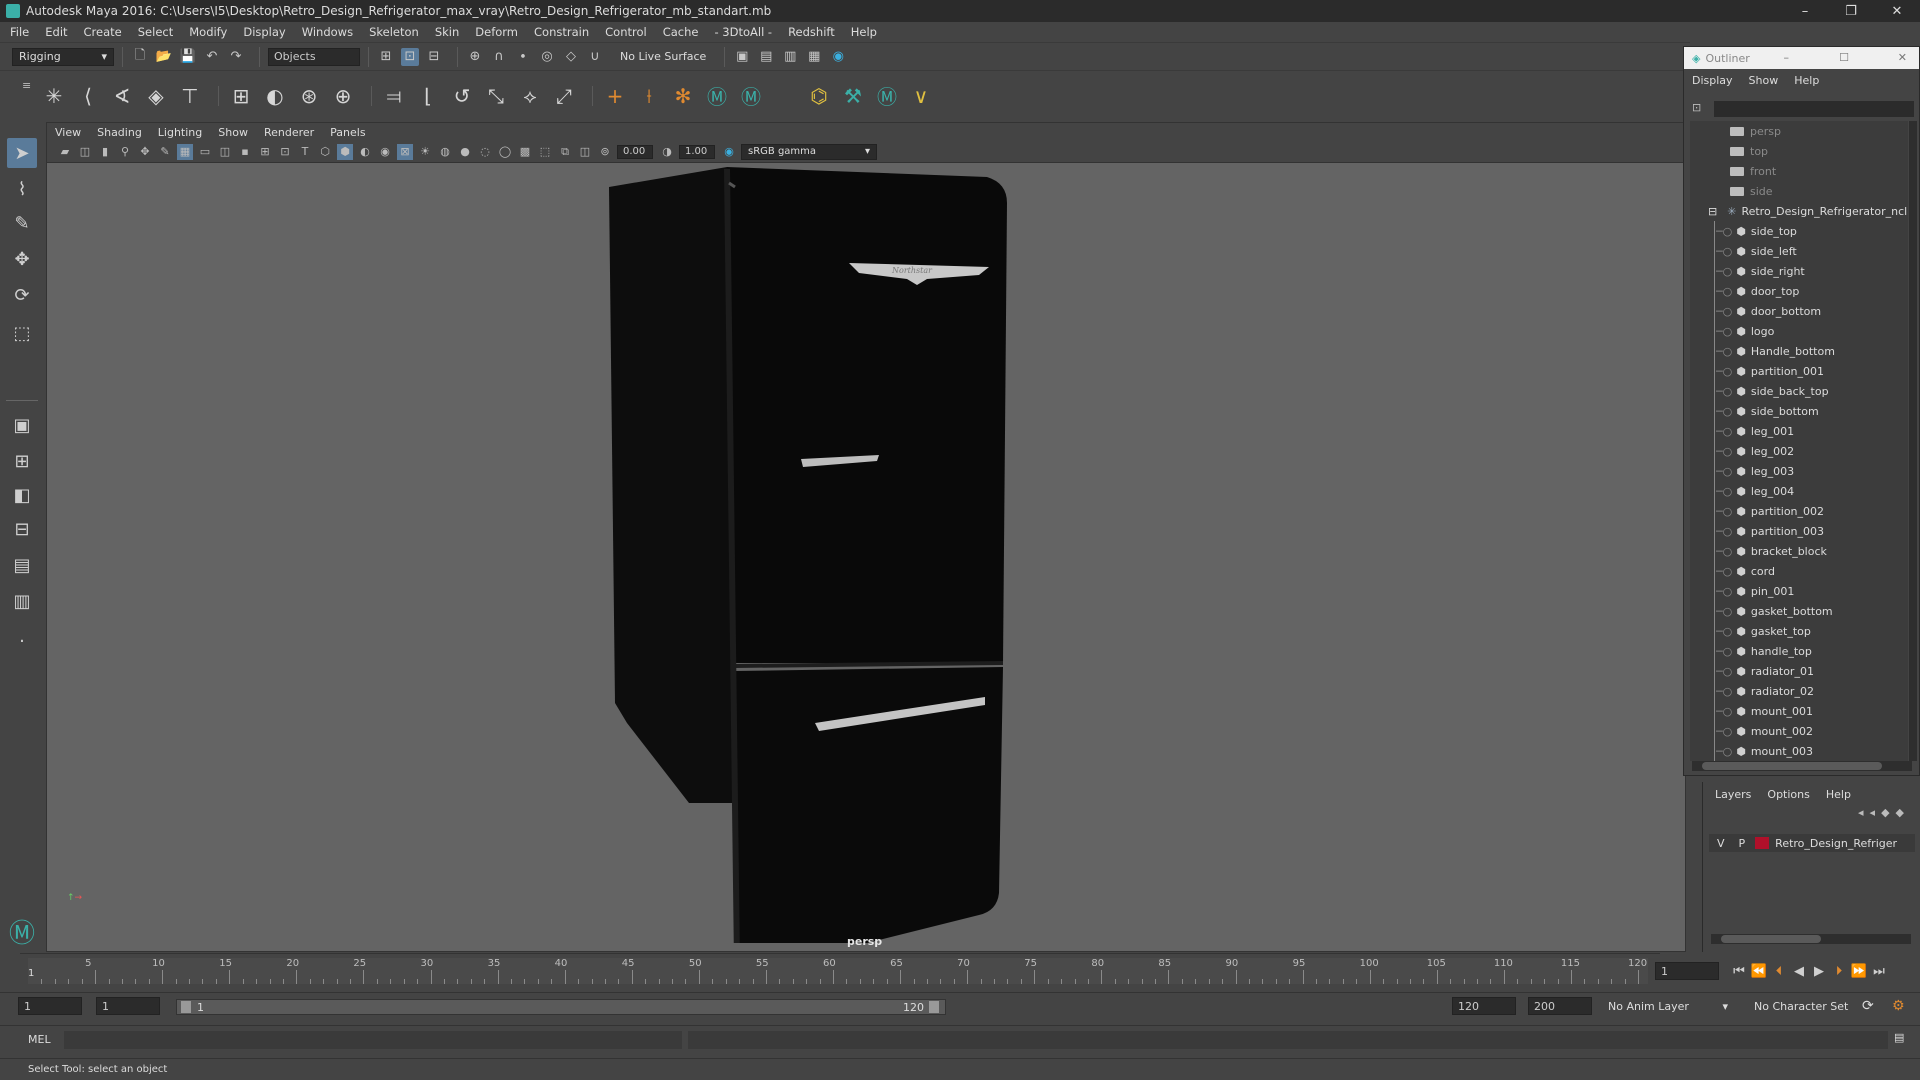 This screenshot has width=1920, height=1080. Describe the element at coordinates (475, 57) in the screenshot. I see `snap-grid-icon: ⊕` at that location.